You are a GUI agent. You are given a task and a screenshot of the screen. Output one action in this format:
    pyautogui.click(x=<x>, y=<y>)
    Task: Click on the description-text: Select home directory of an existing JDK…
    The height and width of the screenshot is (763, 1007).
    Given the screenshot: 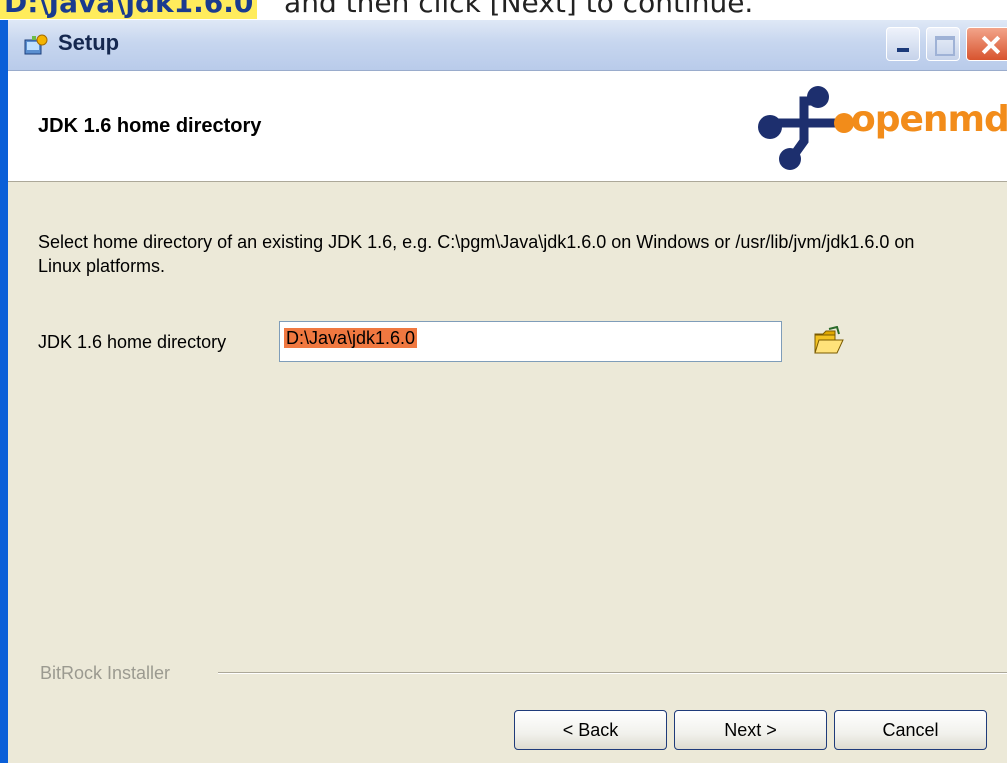 What is the action you would take?
    pyautogui.click(x=476, y=254)
    